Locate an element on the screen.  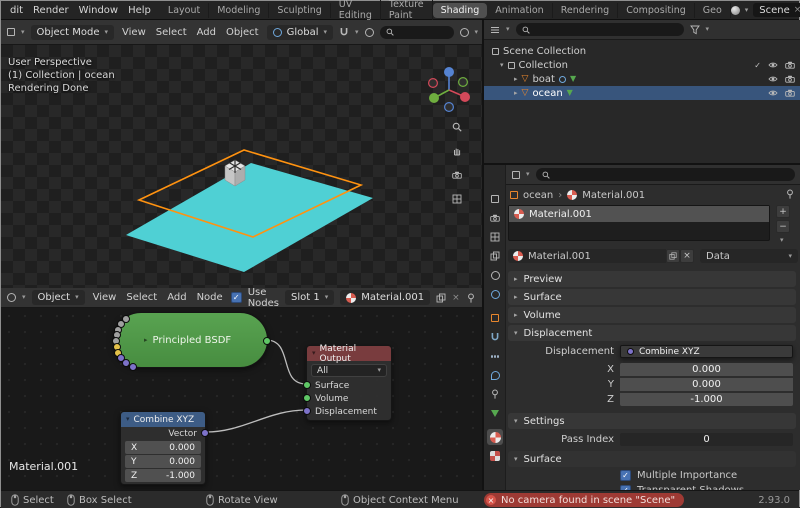
socket-input-displacement is located at coordinates (307, 411).